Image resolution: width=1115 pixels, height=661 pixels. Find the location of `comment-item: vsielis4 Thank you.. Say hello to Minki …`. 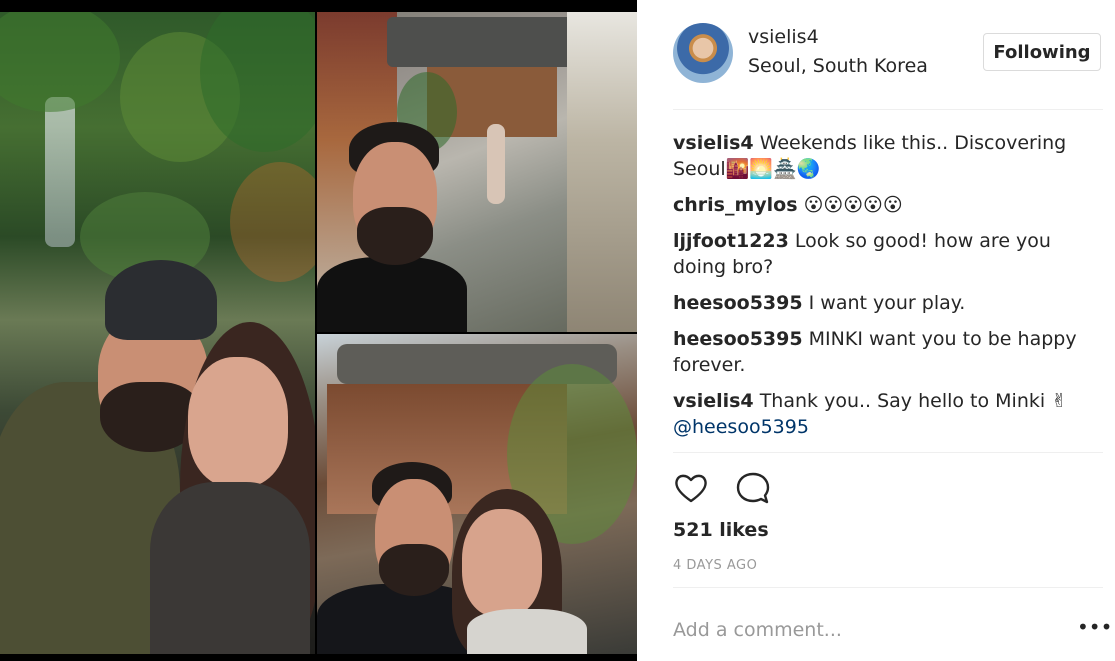

comment-item: vsielis4 Thank you.. Say hello to Minki … is located at coordinates (888, 414).